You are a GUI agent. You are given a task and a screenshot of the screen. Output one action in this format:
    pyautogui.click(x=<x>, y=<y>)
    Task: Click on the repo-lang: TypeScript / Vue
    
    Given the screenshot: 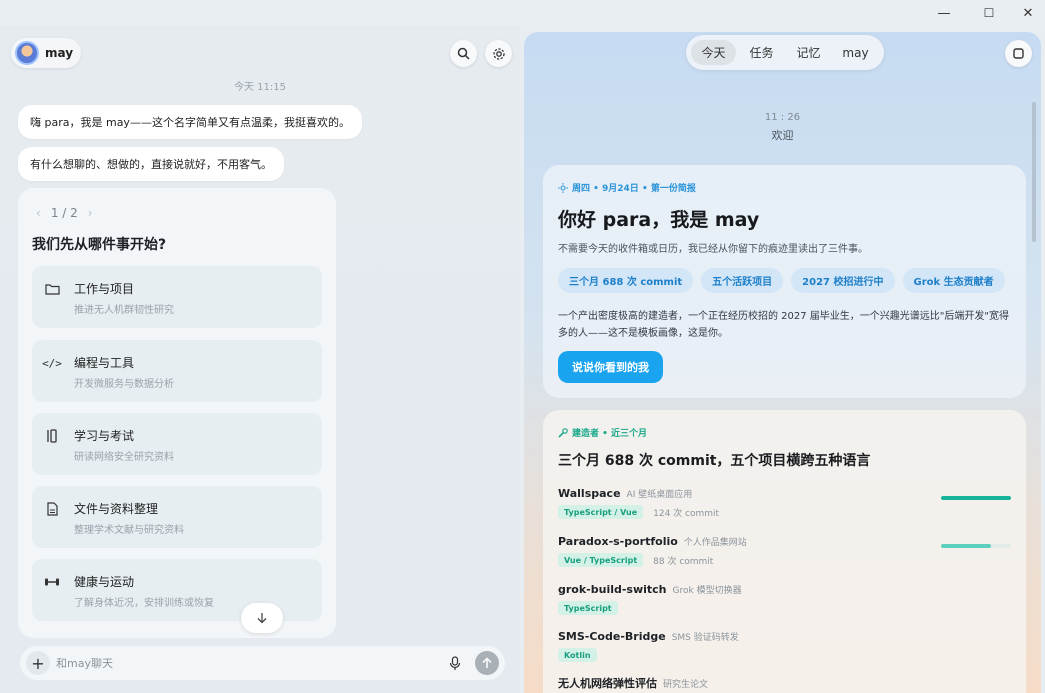 What is the action you would take?
    pyautogui.click(x=601, y=512)
    